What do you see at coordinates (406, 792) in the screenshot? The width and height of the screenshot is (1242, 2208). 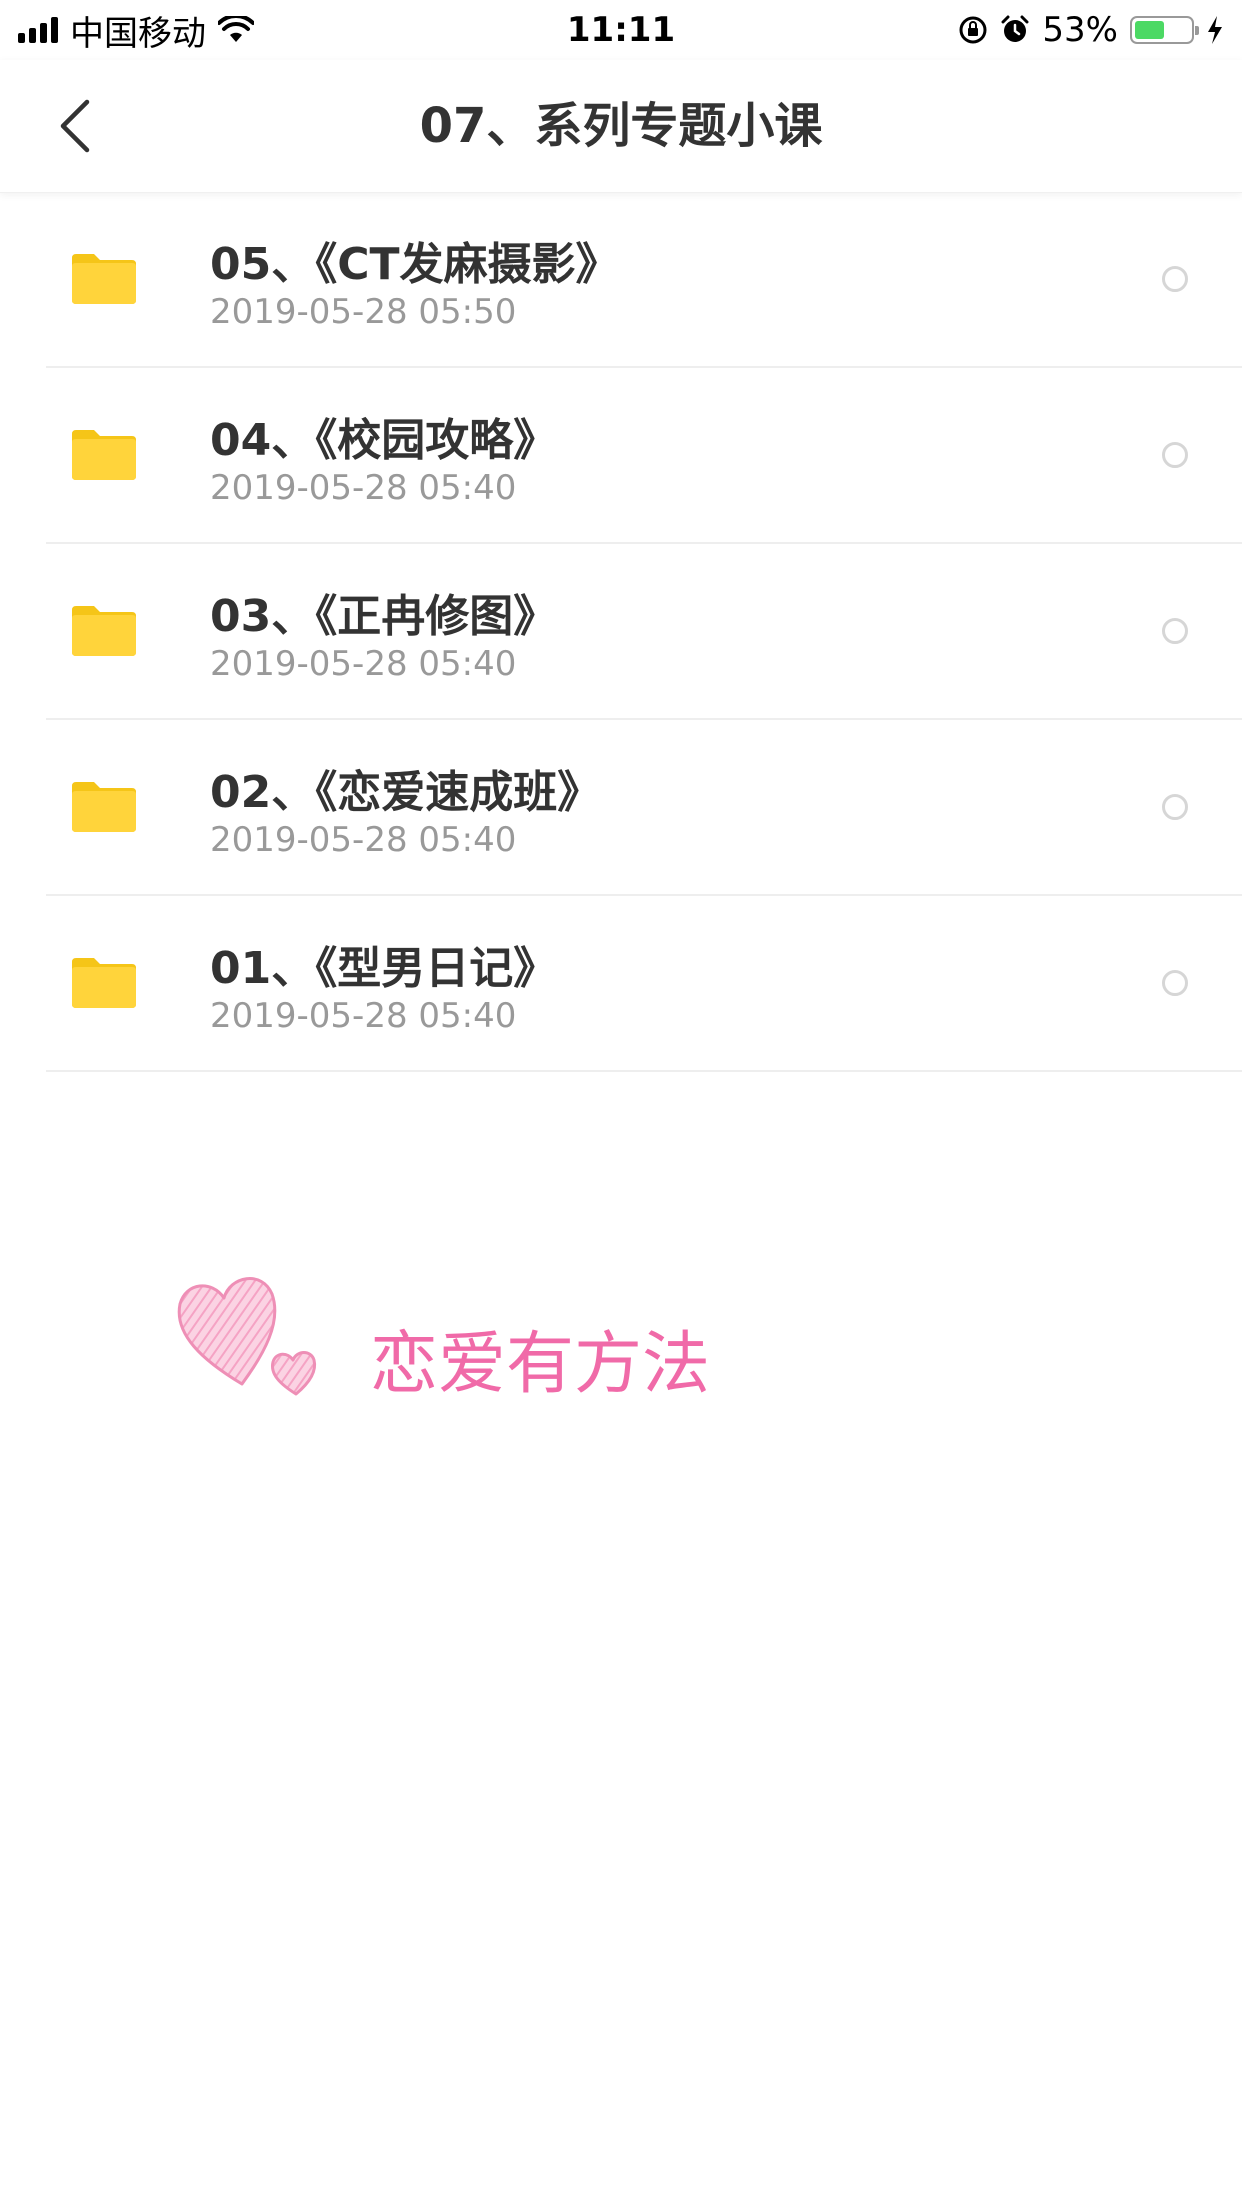 I see `file-name: 02、《恋爱速成班》` at bounding box center [406, 792].